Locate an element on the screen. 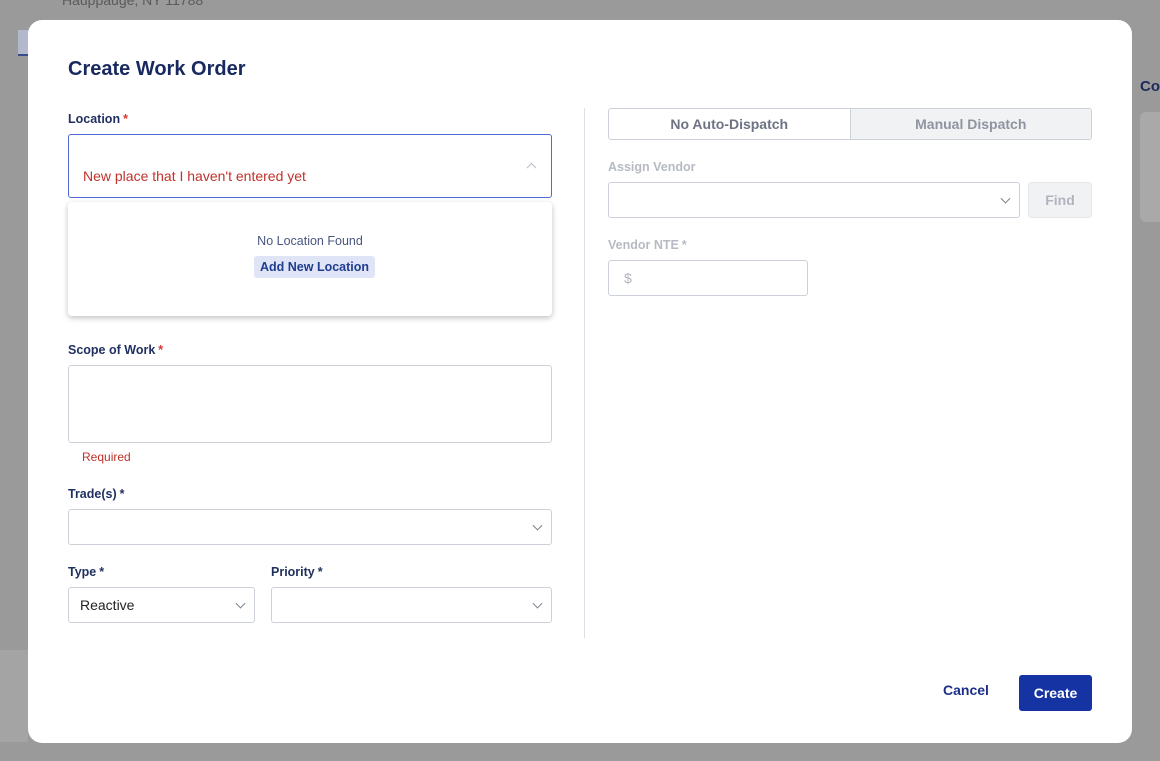 The height and width of the screenshot is (761, 1160). manual-dispatch-option: Manual Dispatch is located at coordinates (970, 124).